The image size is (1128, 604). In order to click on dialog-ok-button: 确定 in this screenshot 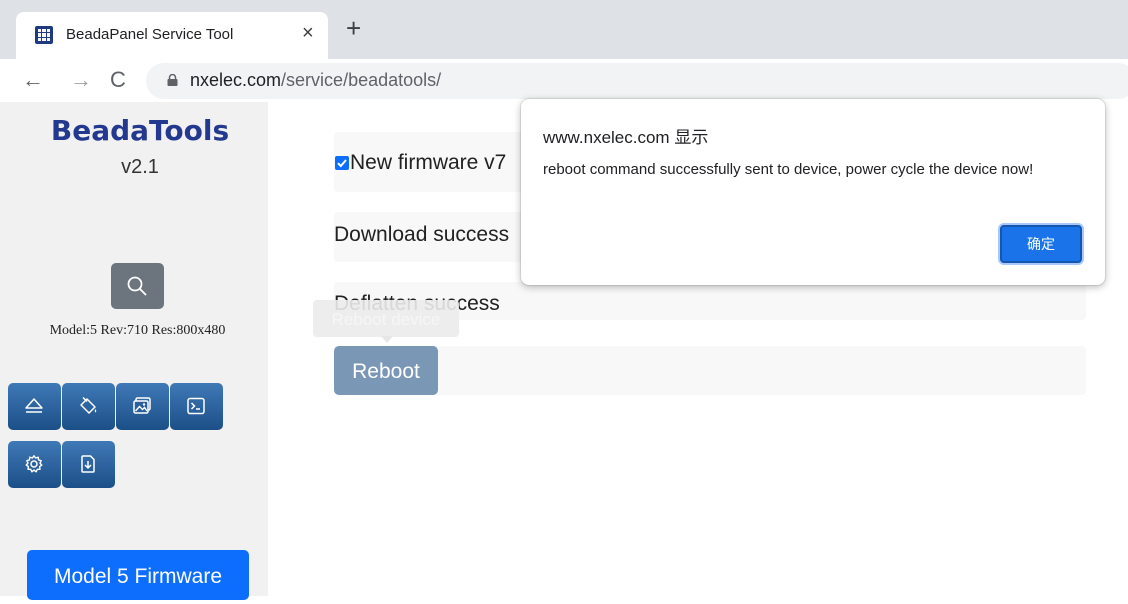, I will do `click(1041, 244)`.